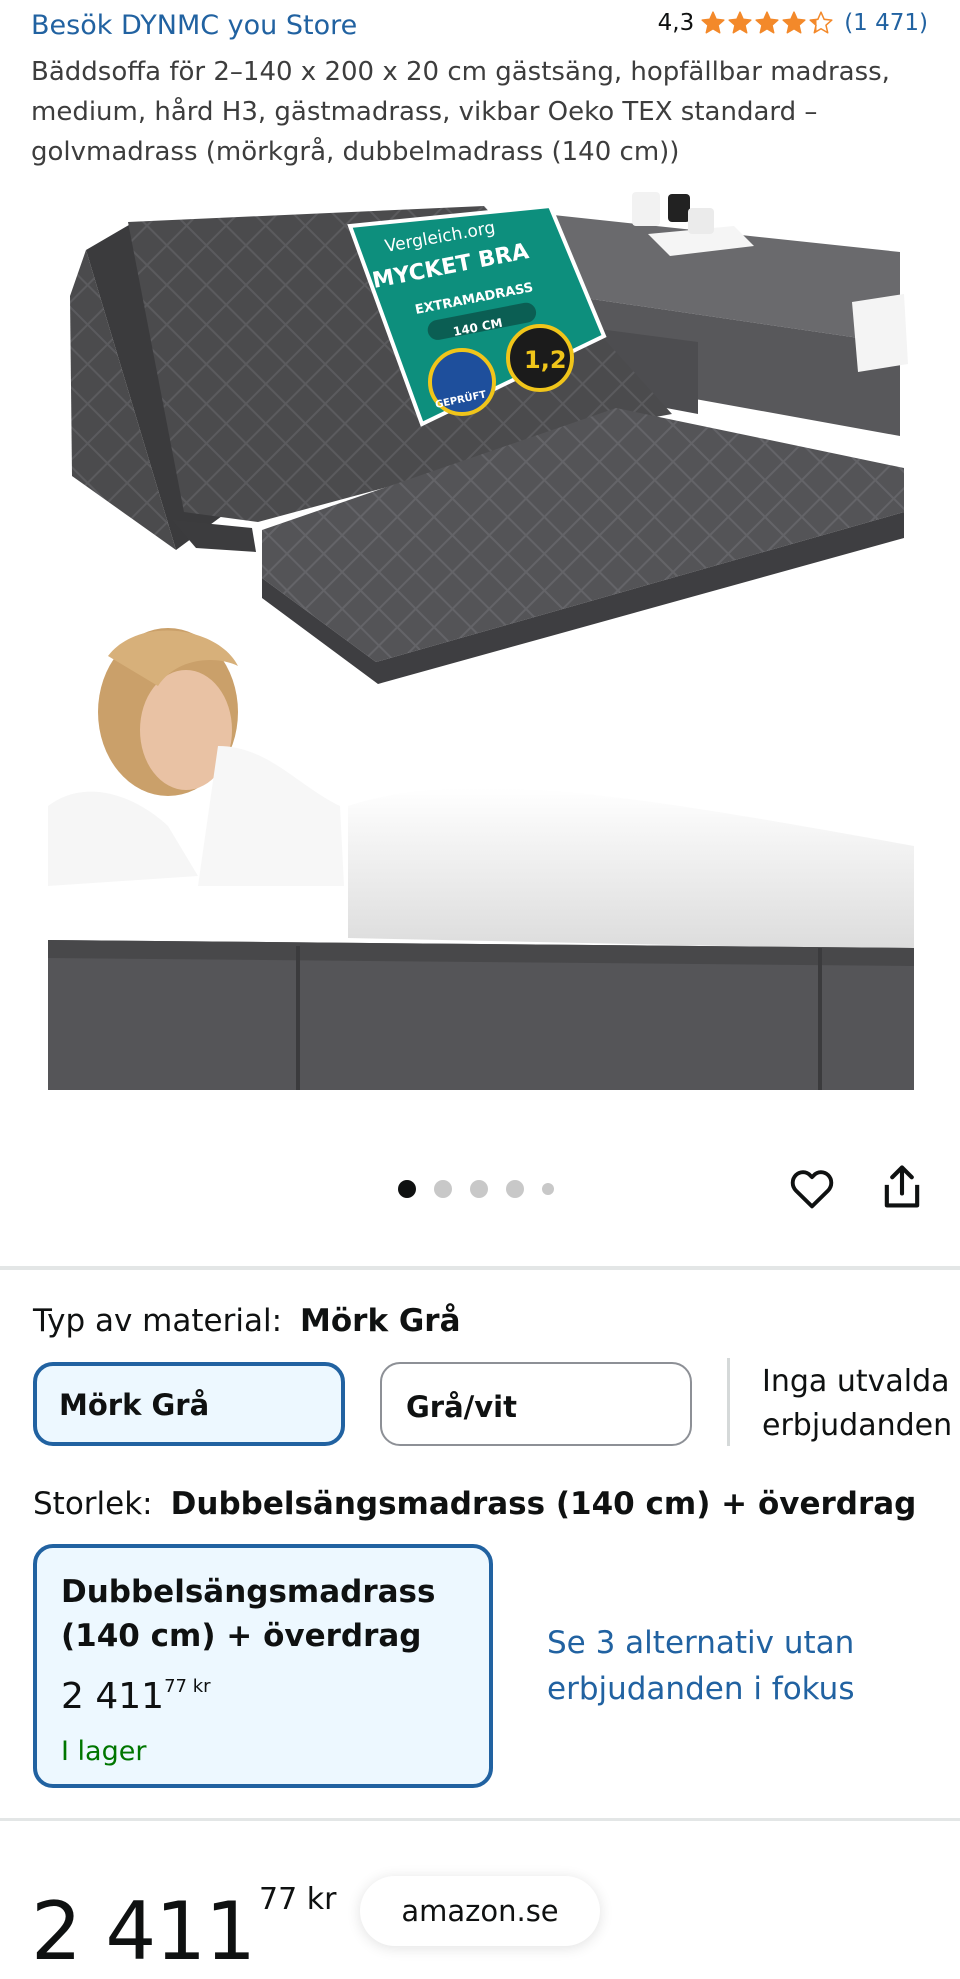 The image size is (960, 1979). Describe the element at coordinates (278, 1899) in the screenshot. I see `price-fraction: 77` at that location.